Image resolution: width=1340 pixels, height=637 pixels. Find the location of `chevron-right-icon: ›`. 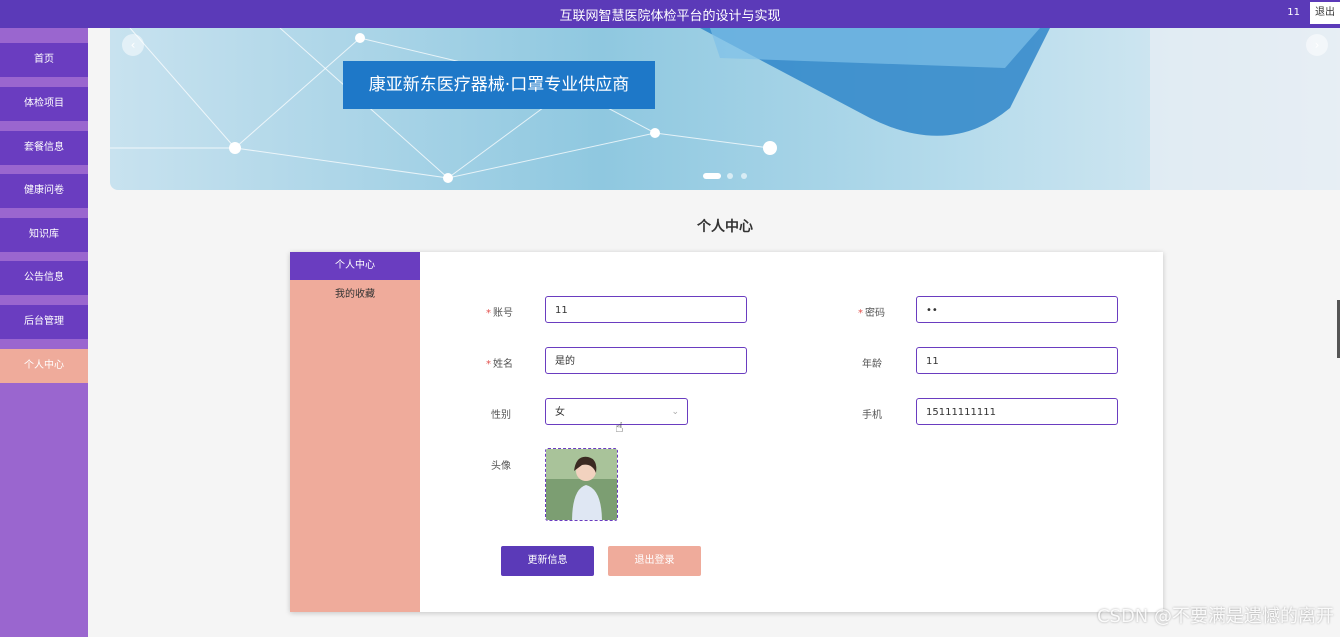

chevron-right-icon: › is located at coordinates (1317, 45).